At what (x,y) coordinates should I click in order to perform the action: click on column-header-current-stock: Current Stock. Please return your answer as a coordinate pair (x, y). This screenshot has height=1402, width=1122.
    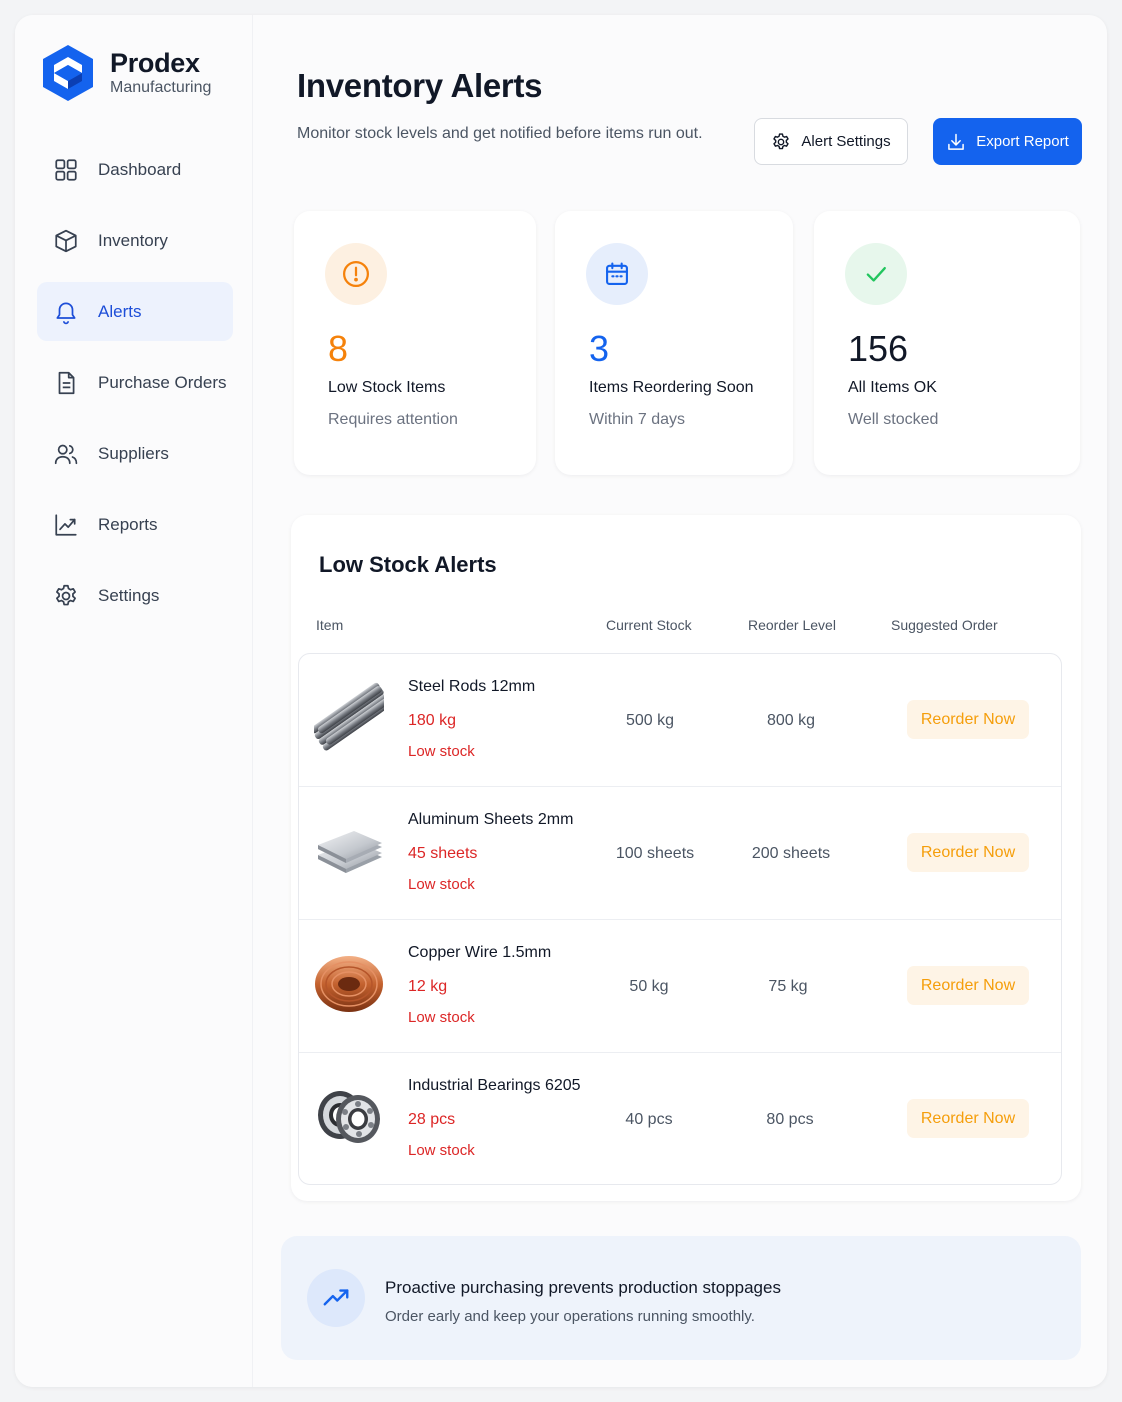
    Looking at the image, I should click on (649, 625).